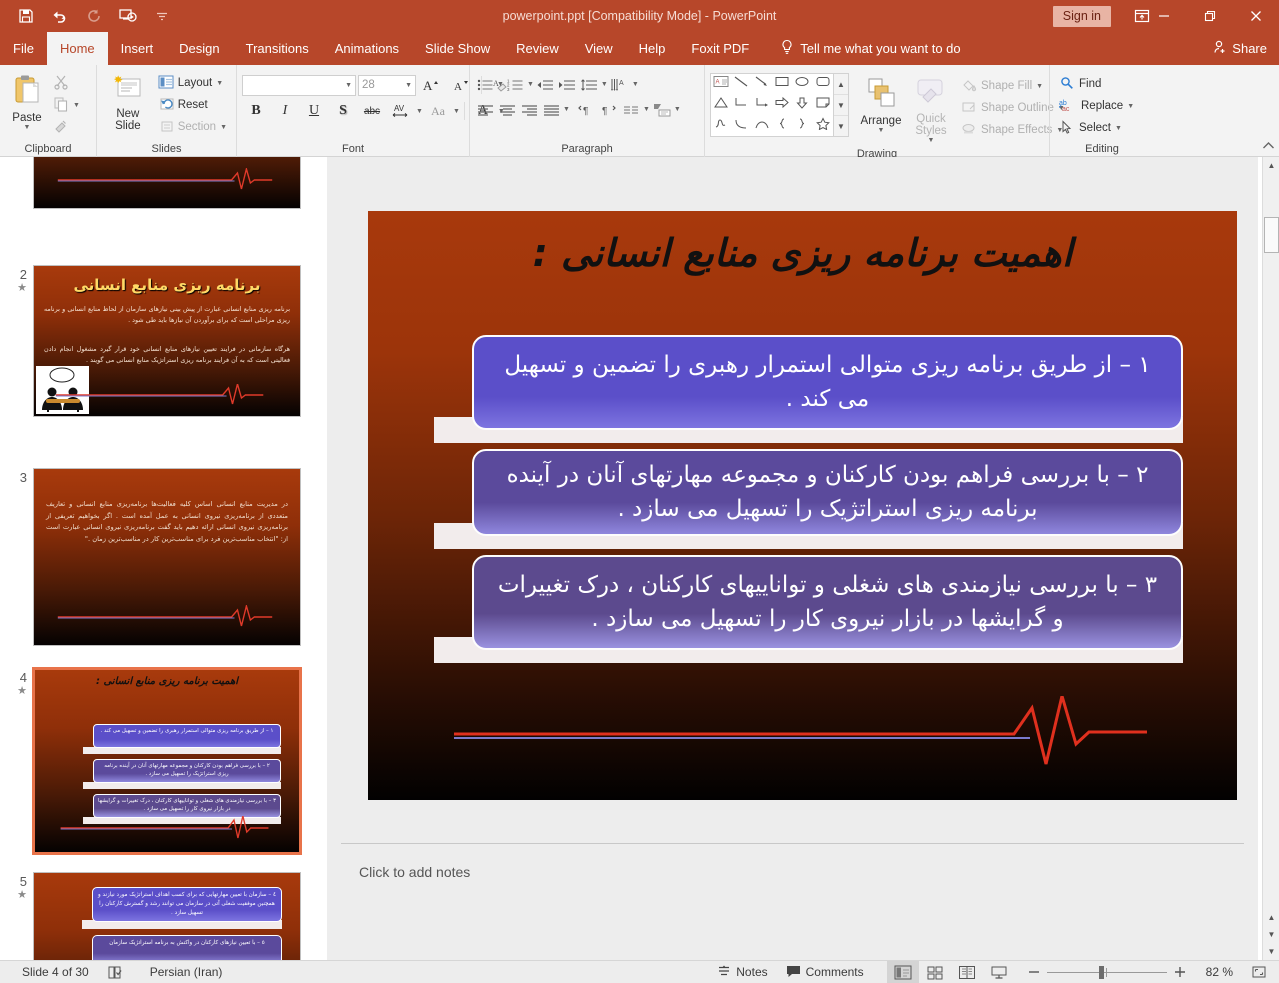  I want to click on notes-pane: Click to add notes, so click(792, 895).